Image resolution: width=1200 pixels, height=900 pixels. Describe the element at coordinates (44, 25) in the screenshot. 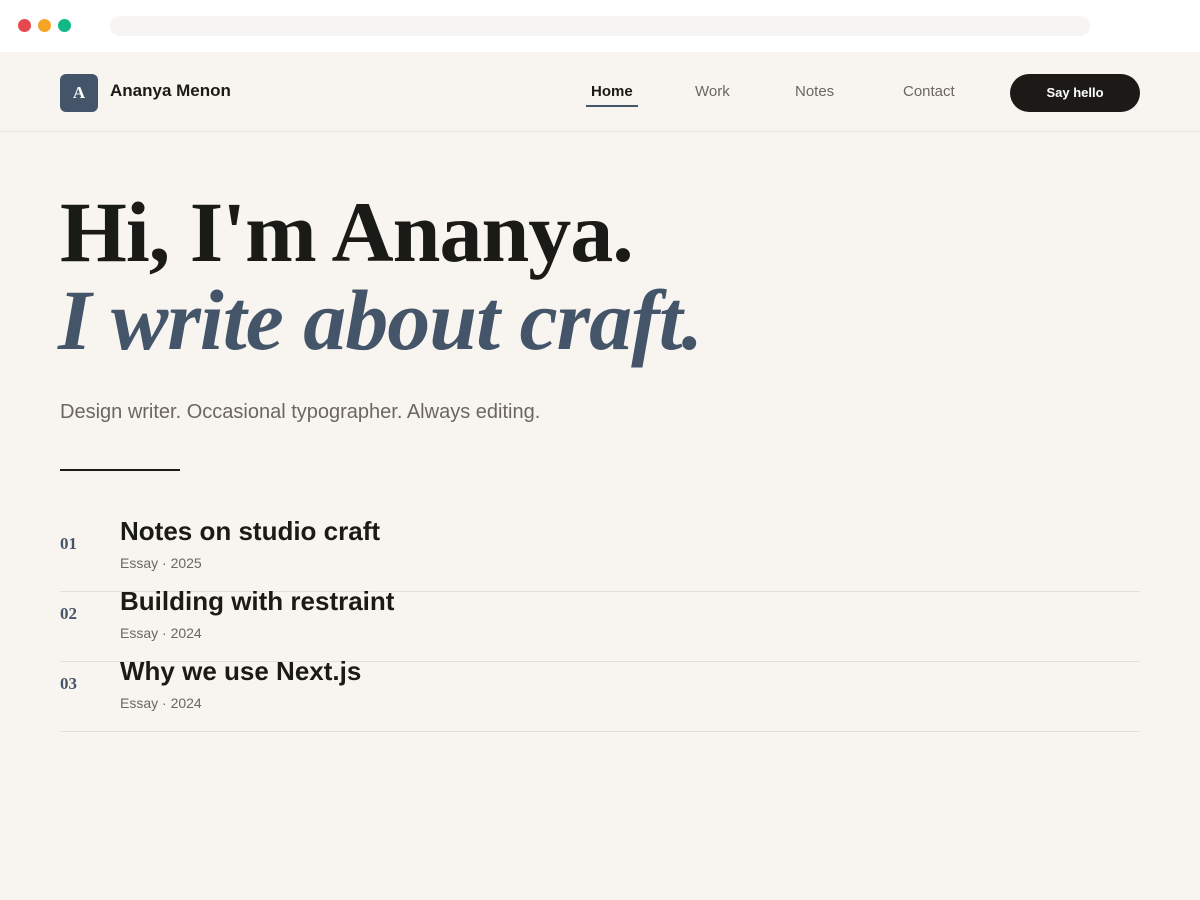

I see `minimize-window-button` at that location.